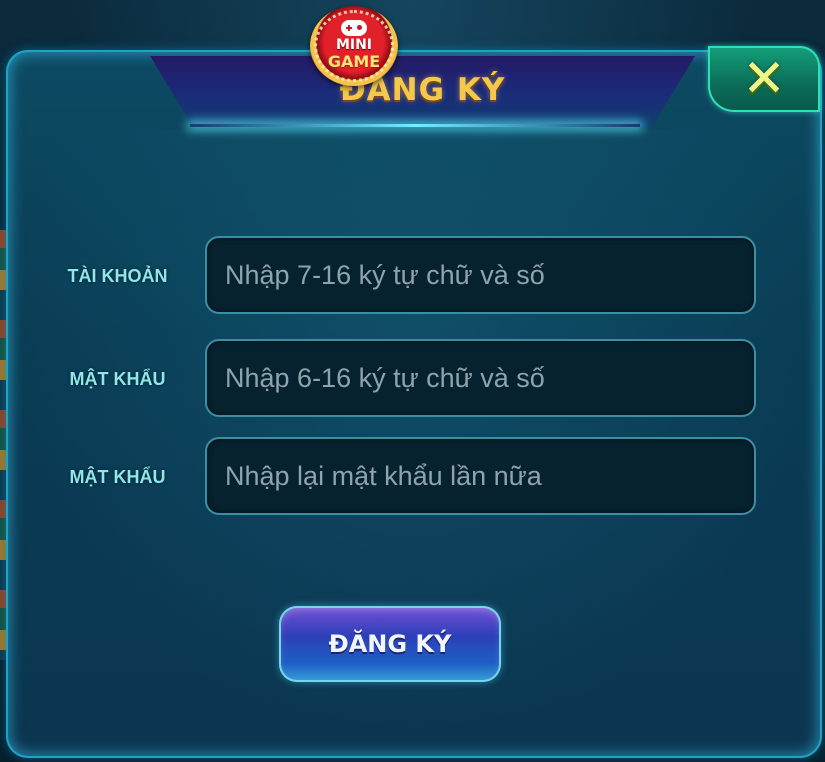  Describe the element at coordinates (117, 378) in the screenshot. I see `password-label: MẬT KHẨU` at that location.